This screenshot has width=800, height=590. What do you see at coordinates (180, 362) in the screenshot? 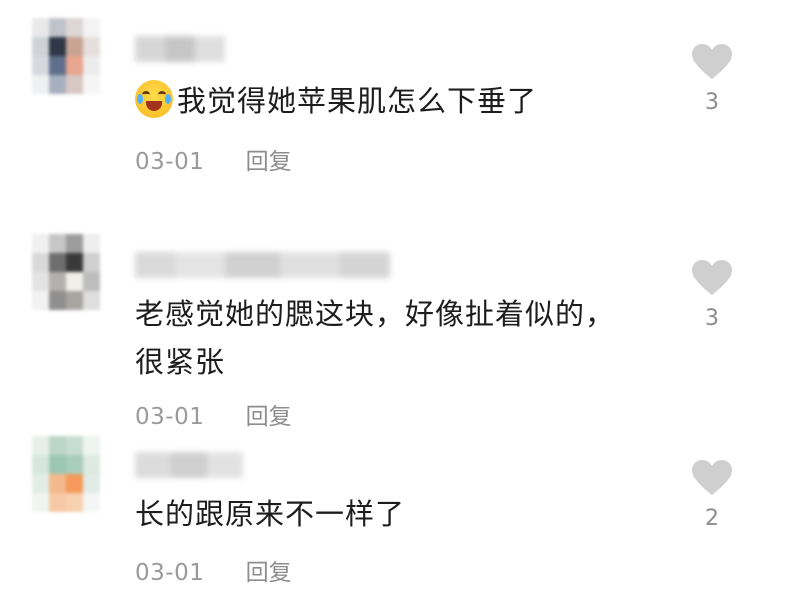
I see `comment-text-line: 很紧张` at bounding box center [180, 362].